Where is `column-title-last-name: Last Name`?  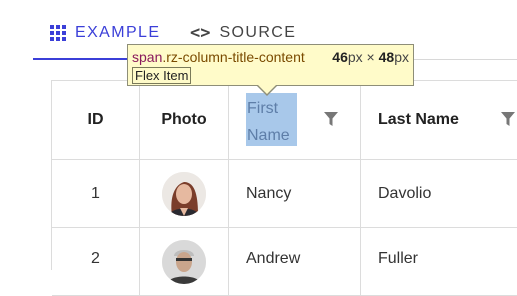
column-title-last-name: Last Name is located at coordinates (418, 119).